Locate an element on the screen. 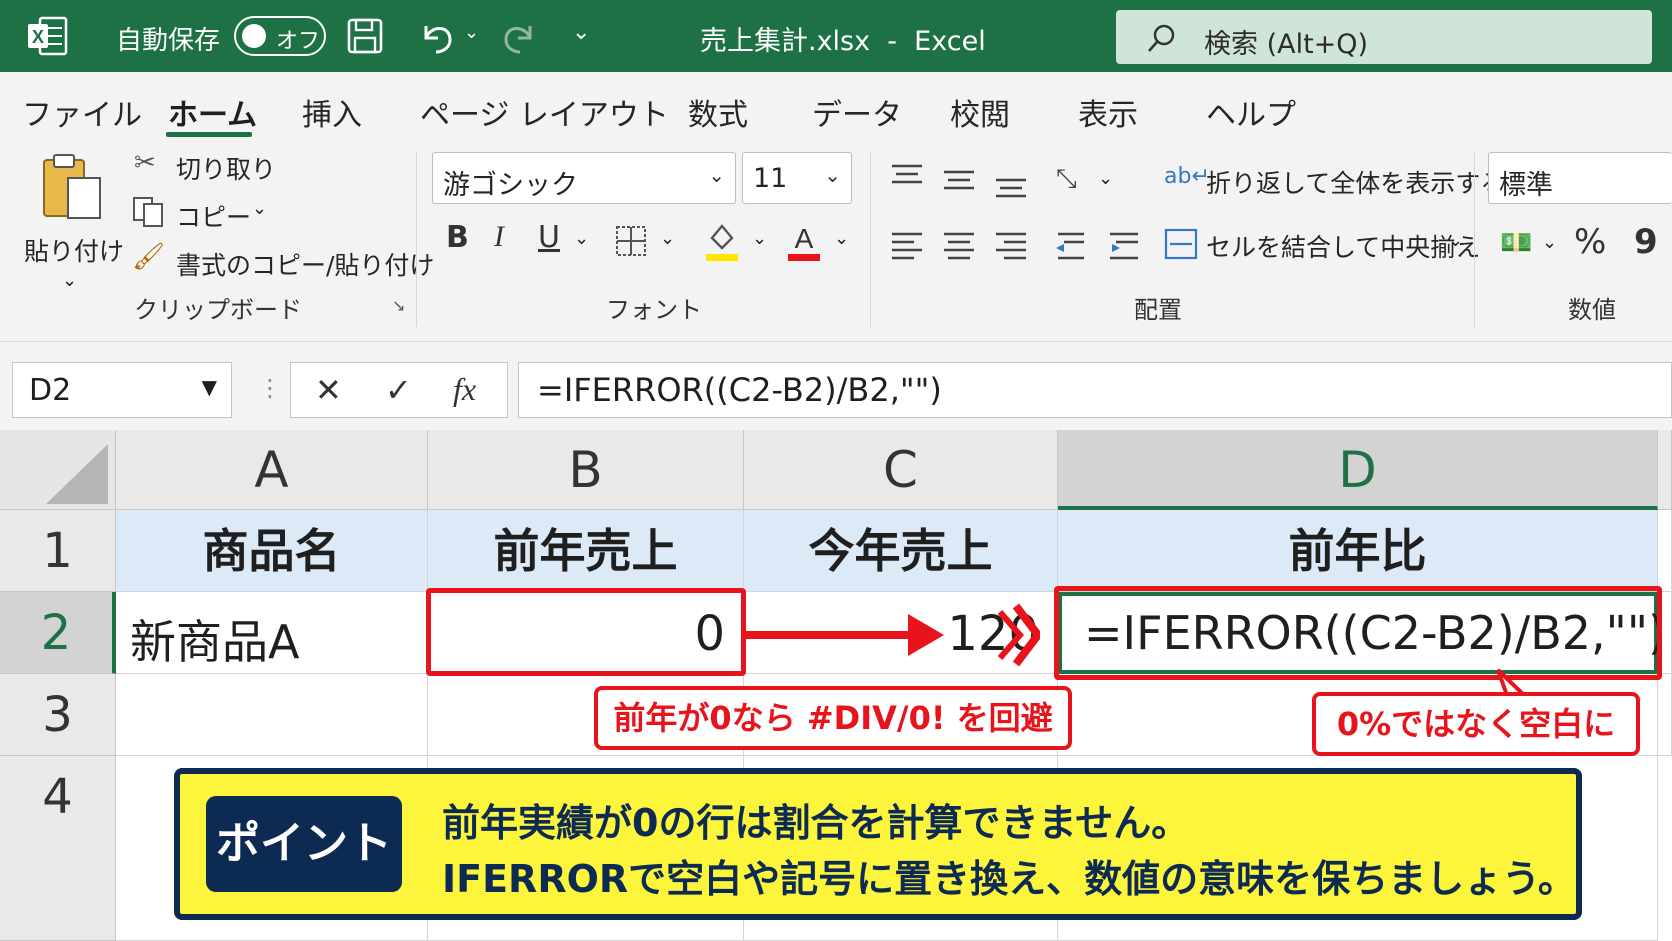 This screenshot has width=1672, height=941. tab-file: ファイル is located at coordinates (82, 112).